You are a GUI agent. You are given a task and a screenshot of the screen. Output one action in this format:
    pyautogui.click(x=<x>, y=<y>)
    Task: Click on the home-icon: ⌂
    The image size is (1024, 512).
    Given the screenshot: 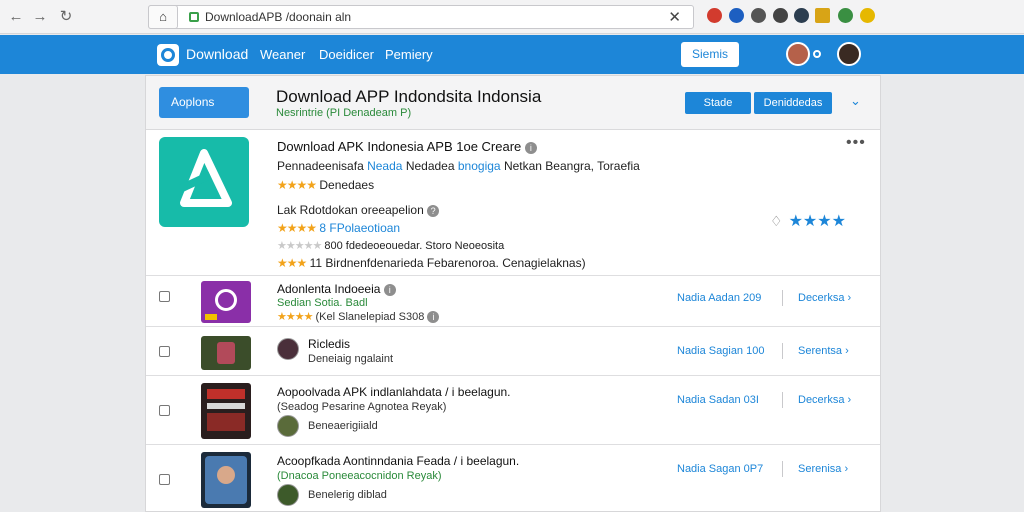 What is the action you would take?
    pyautogui.click(x=163, y=17)
    